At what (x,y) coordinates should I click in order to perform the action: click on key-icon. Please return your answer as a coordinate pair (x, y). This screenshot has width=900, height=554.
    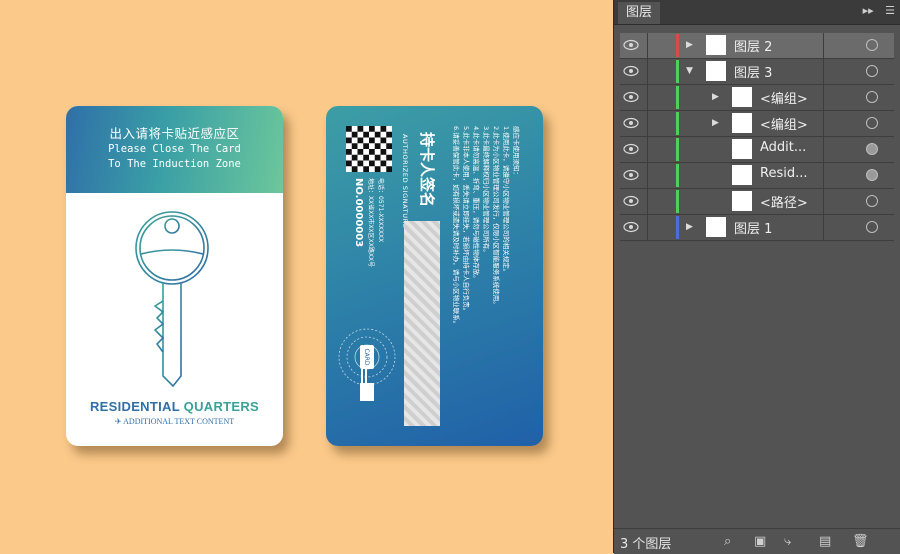
    Looking at the image, I should click on (172, 299).